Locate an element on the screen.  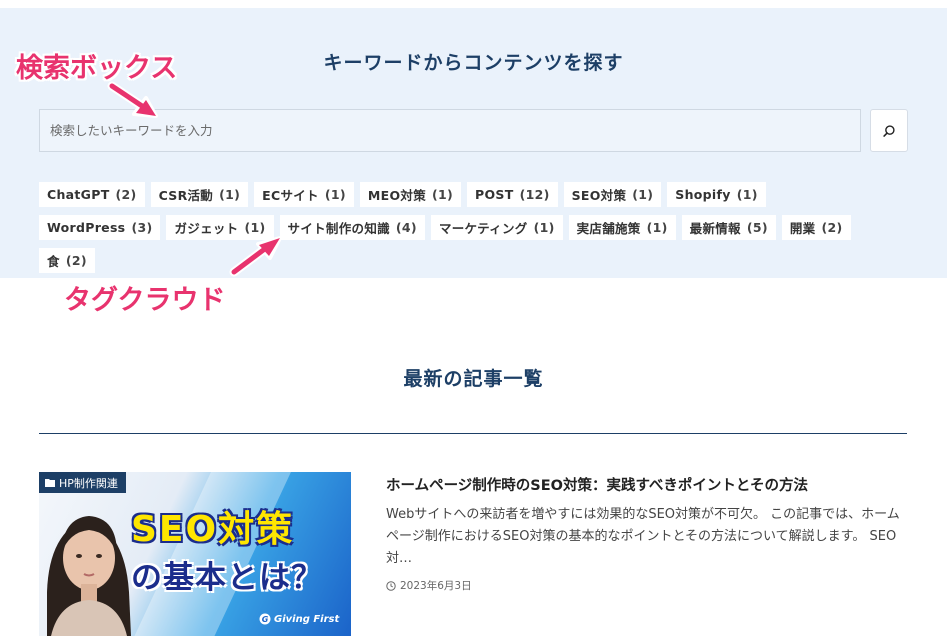
tag-marketing: マーケティング (1) is located at coordinates (496, 227).